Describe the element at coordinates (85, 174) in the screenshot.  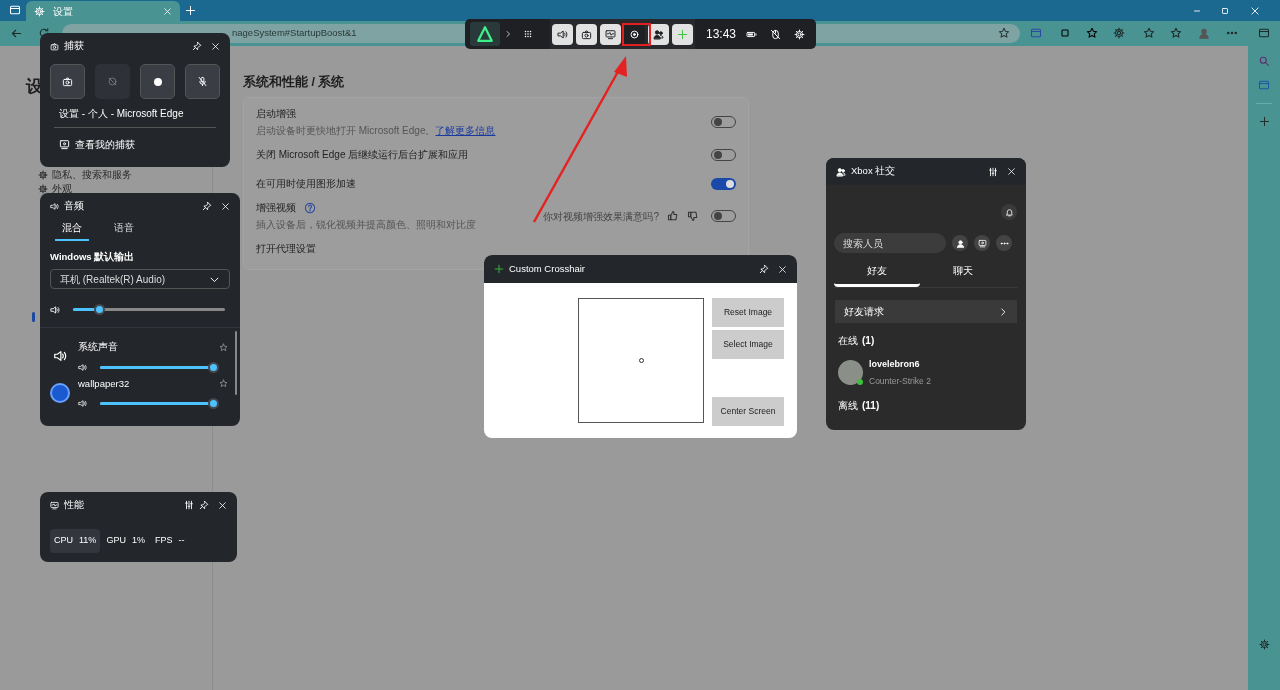
I see `nav-item: 隐私、搜索和服务` at that location.